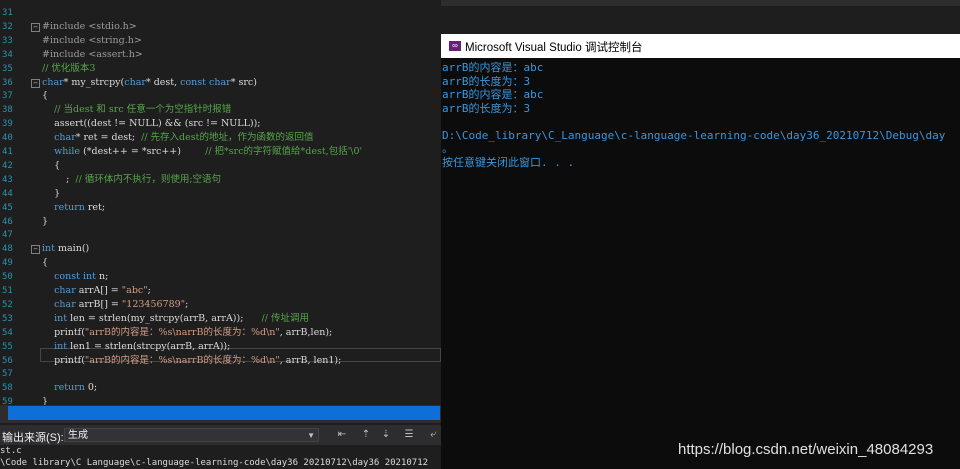 The height and width of the screenshot is (469, 960). I want to click on code-line: const int n;, so click(75, 277).